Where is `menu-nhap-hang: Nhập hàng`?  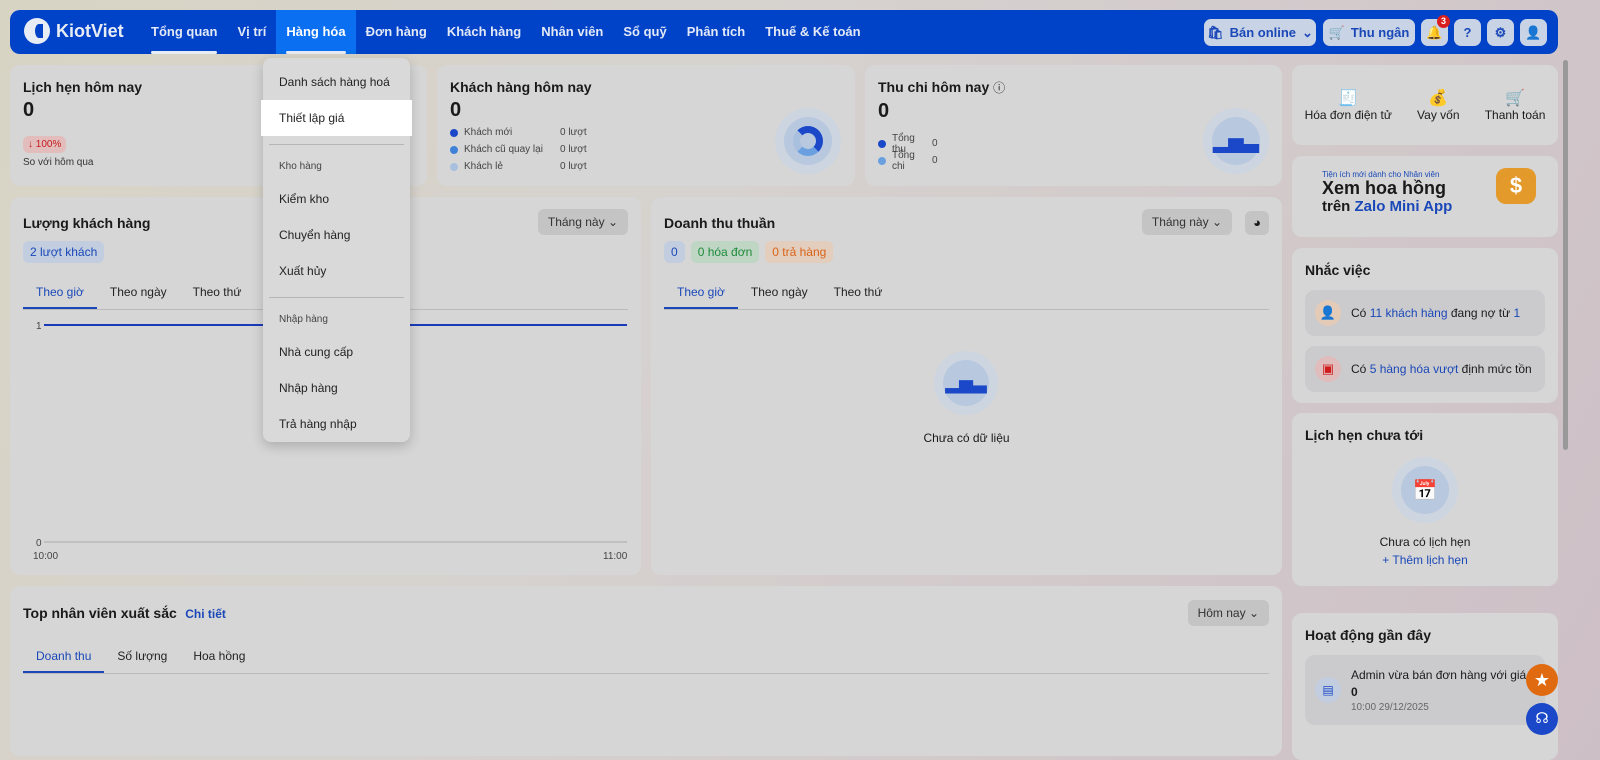
menu-nhap-hang: Nhập hàng is located at coordinates (336, 388).